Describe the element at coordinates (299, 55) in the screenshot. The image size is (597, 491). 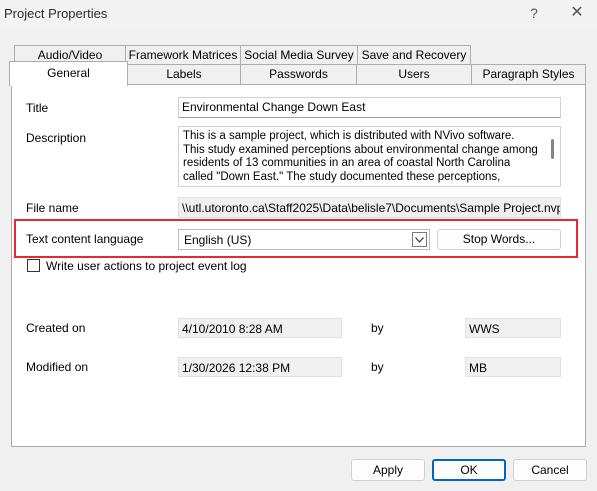
I see `tab-social-media-survey: Social Media Survey` at that location.